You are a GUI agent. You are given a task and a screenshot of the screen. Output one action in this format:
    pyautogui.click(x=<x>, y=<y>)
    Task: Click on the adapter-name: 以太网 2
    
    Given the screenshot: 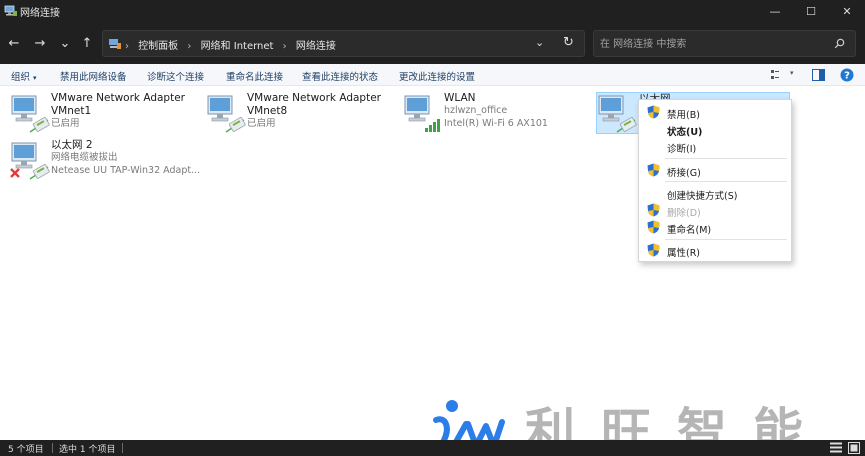 What is the action you would take?
    pyautogui.click(x=72, y=145)
    